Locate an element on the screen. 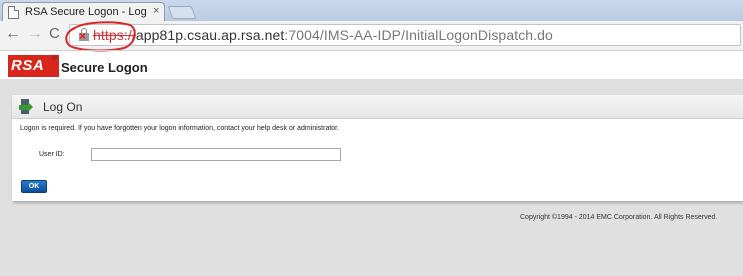 This screenshot has height=276, width=743. panel-title: Log On is located at coordinates (63, 107).